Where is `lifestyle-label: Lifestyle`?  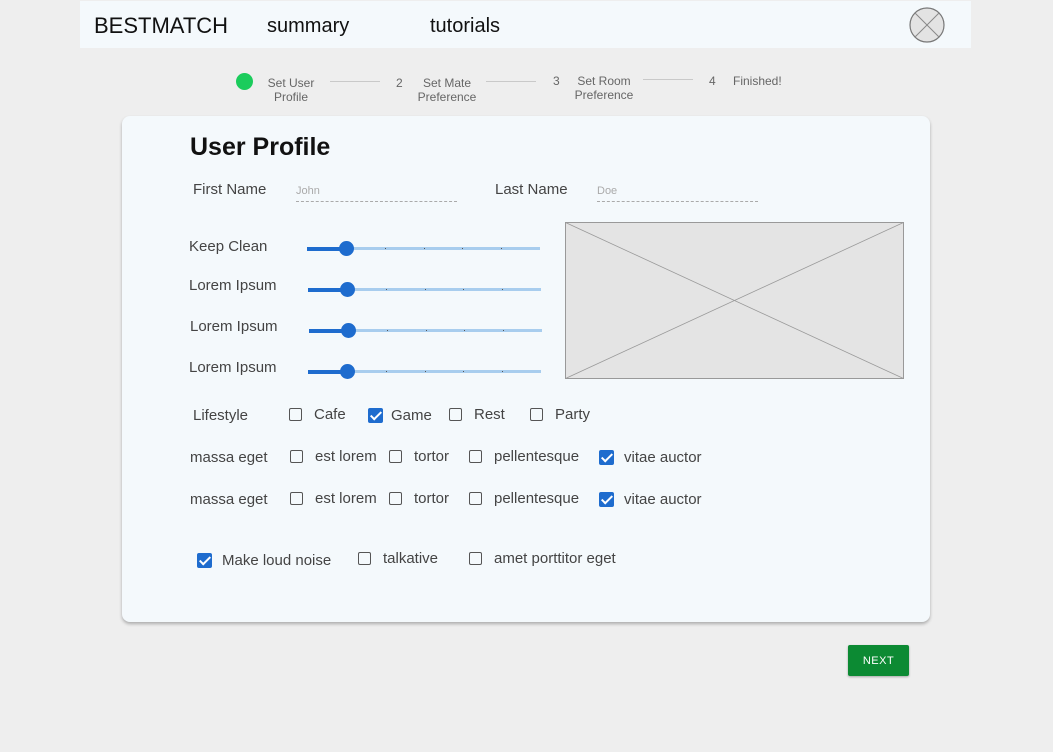
lifestyle-label: Lifestyle is located at coordinates (221, 415).